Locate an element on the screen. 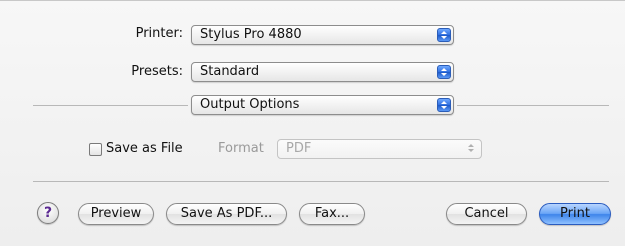 The width and height of the screenshot is (625, 246). presets-value: Standard is located at coordinates (230, 71).